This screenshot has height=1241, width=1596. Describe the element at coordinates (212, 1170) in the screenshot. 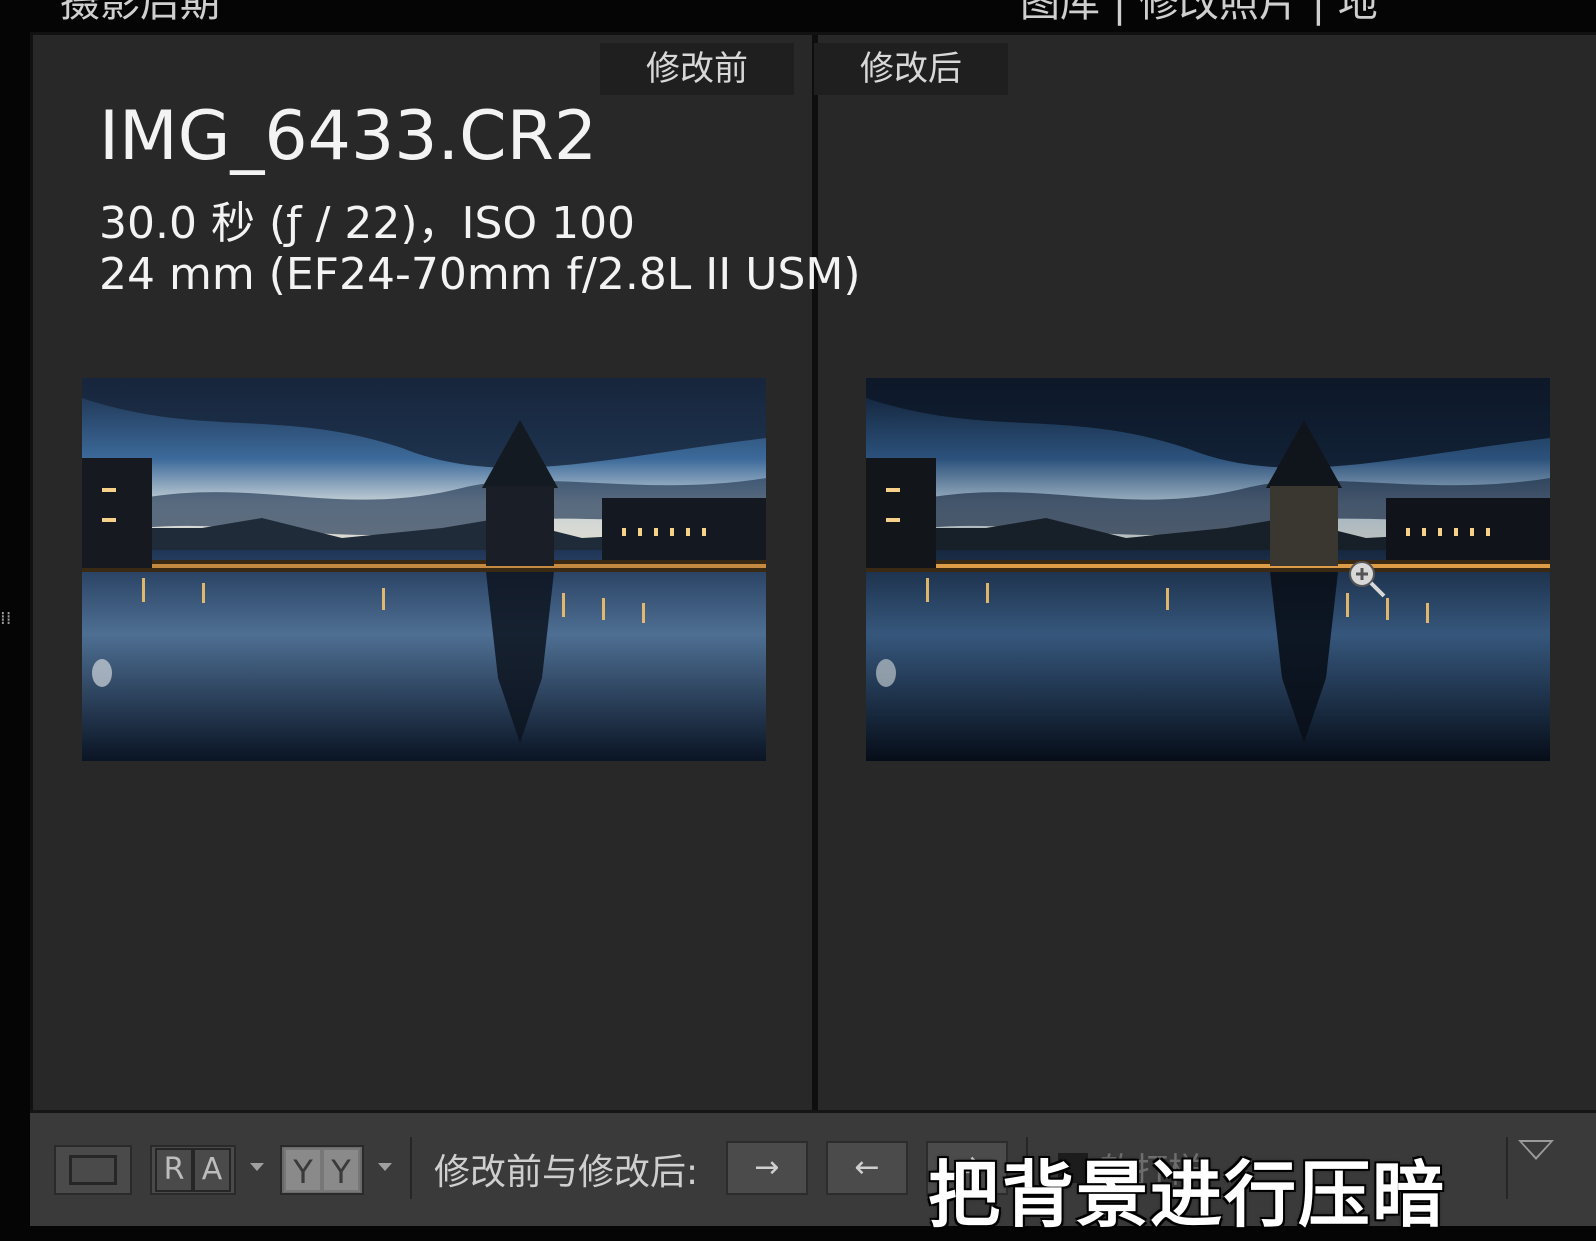

I see `ra-right-glyph: A` at that location.